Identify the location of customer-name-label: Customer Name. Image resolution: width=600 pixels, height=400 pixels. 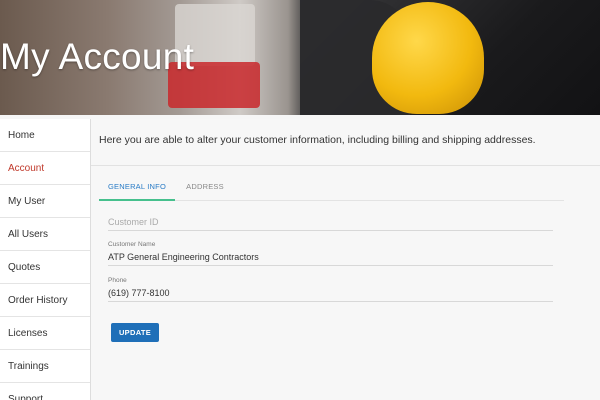
(132, 244).